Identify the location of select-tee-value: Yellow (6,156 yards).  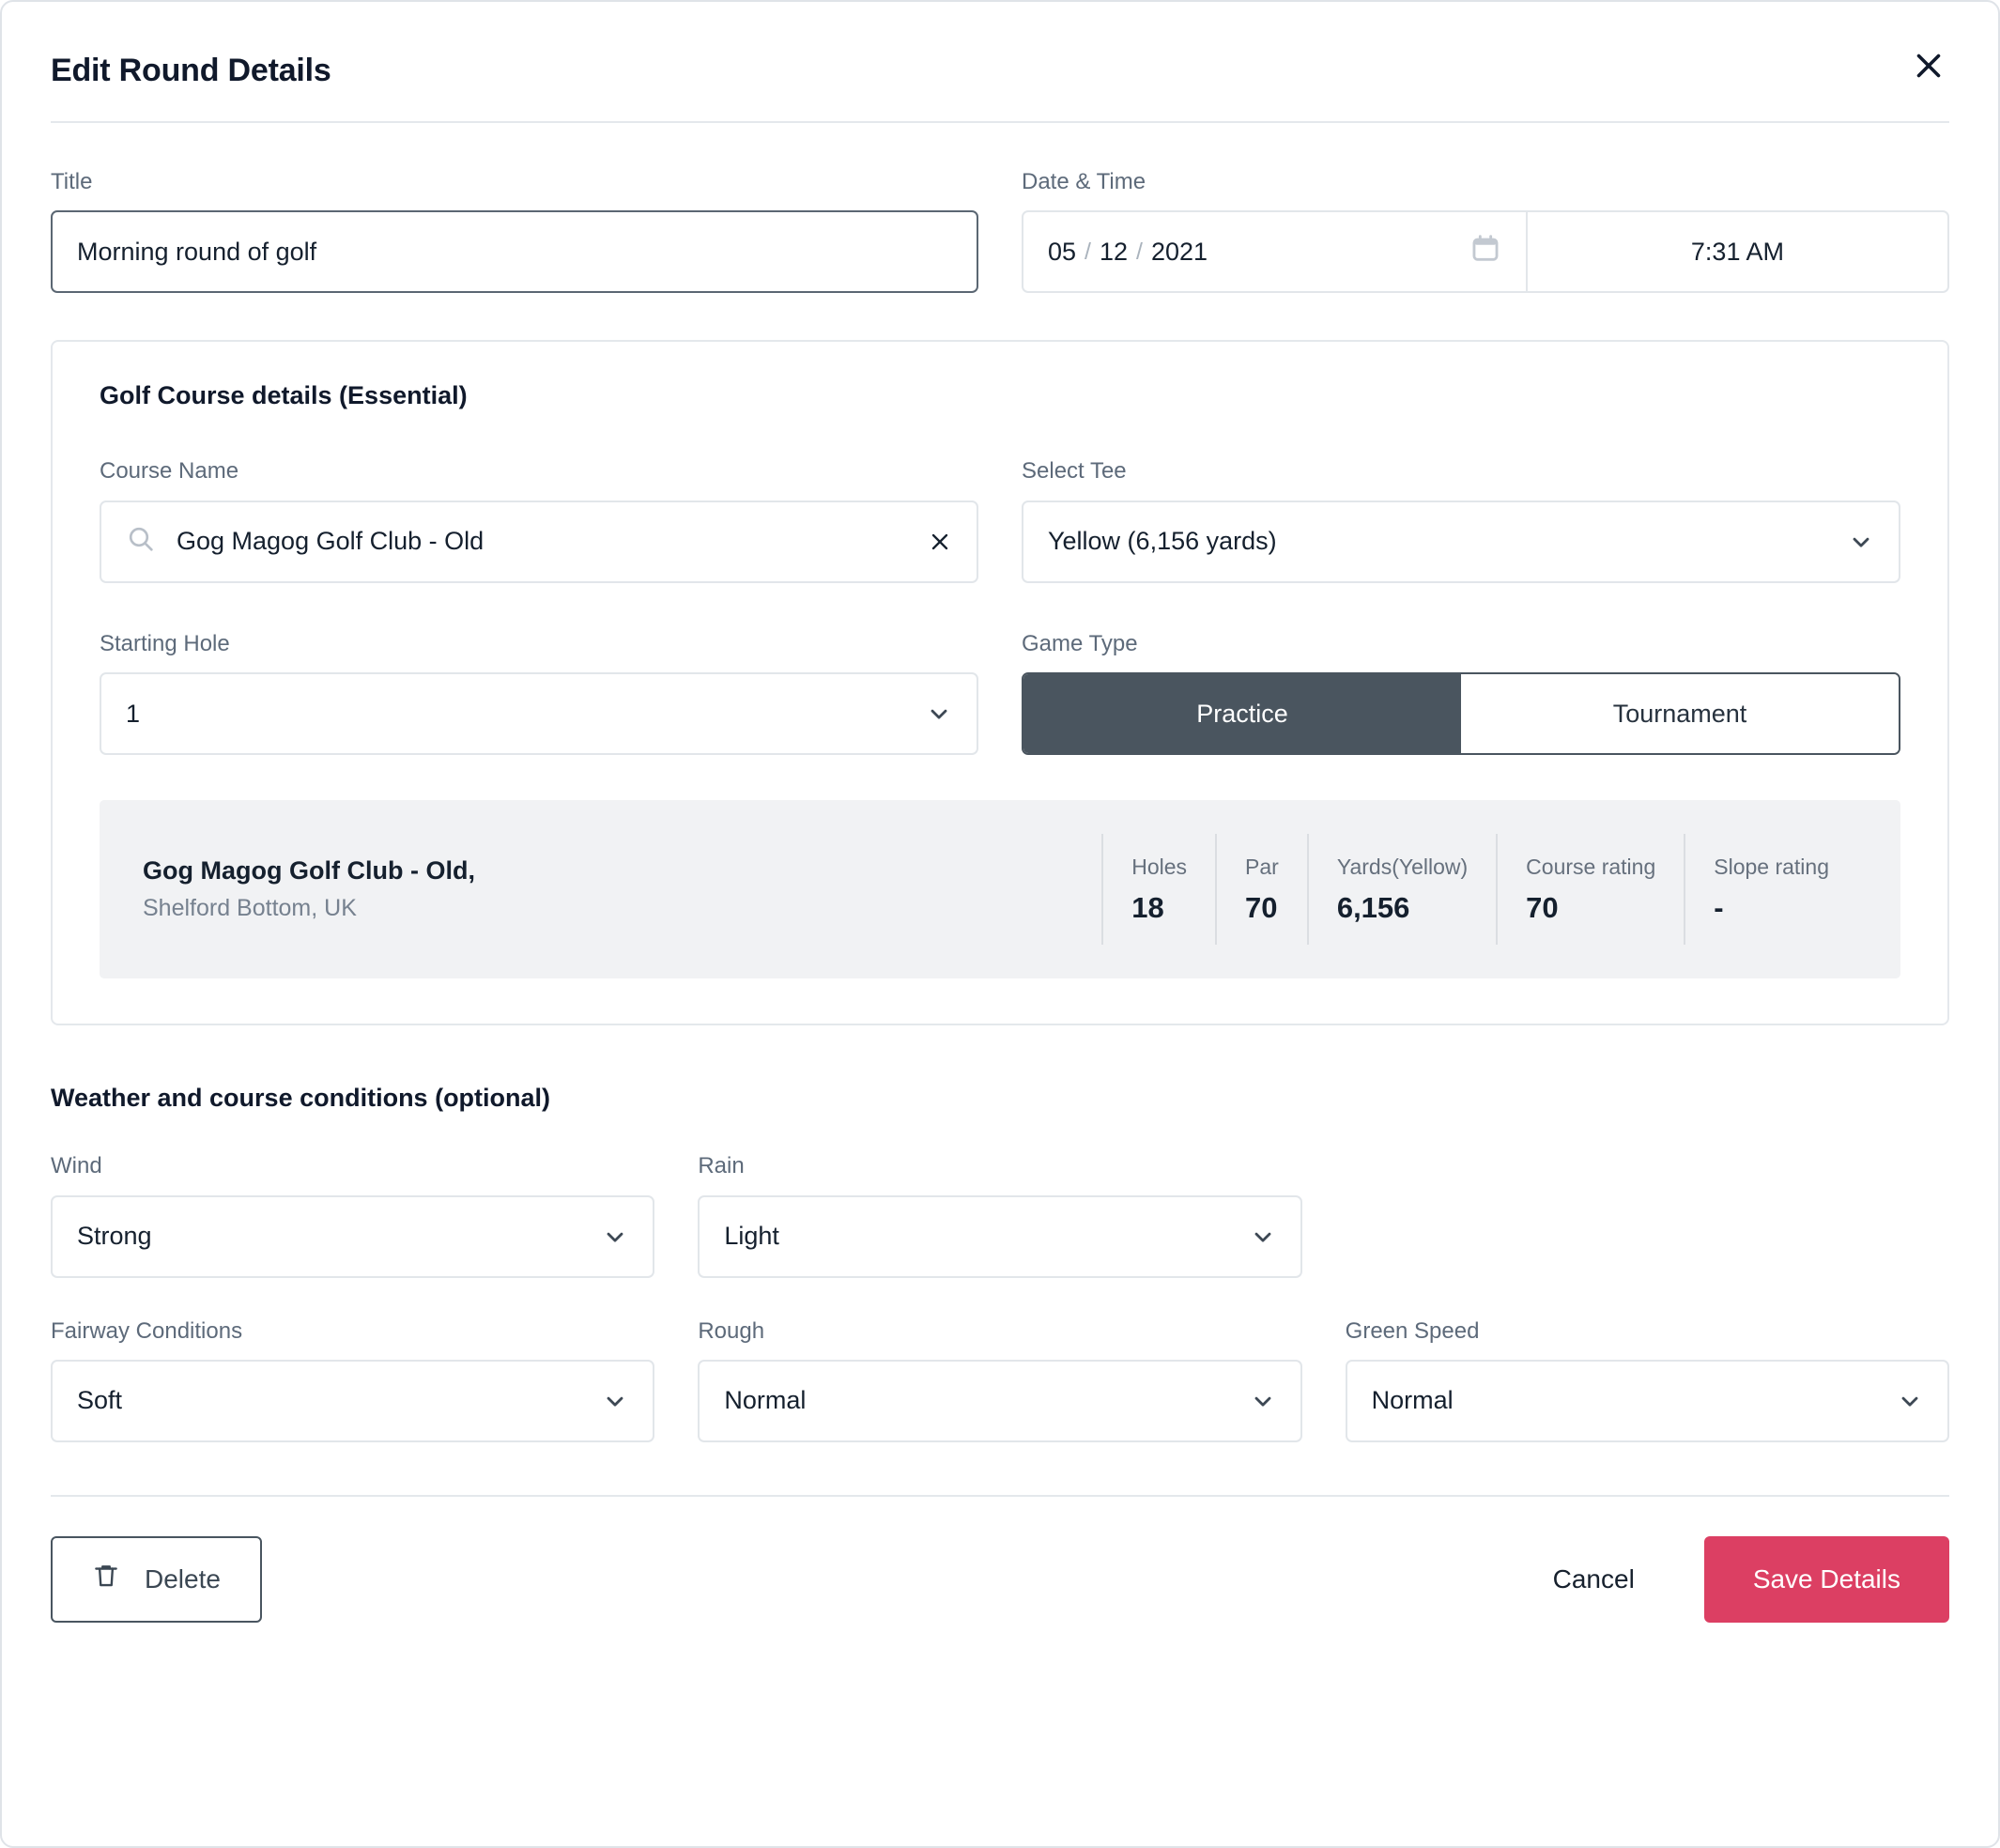
(1162, 541).